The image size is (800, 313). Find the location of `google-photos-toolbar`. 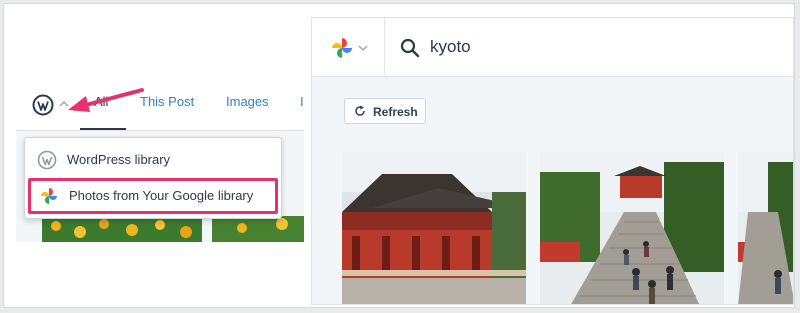

google-photos-toolbar is located at coordinates (552, 47).